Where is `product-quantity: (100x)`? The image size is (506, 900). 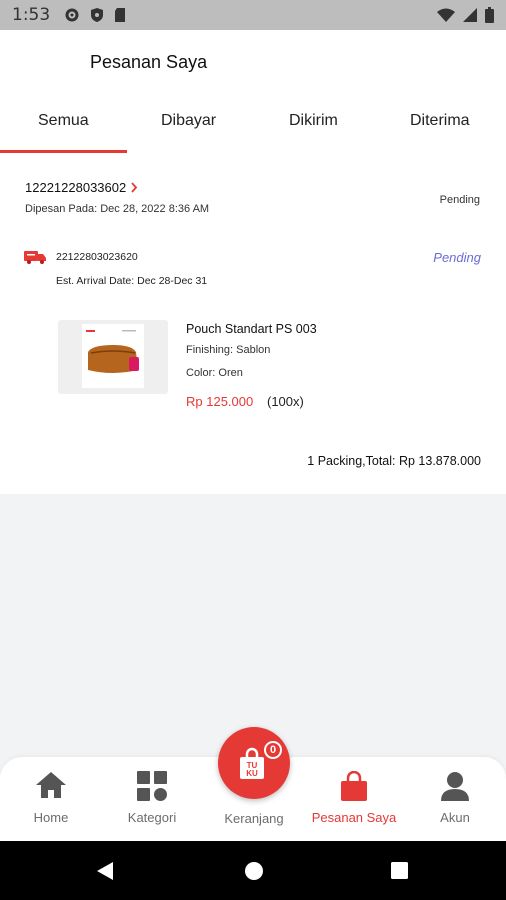 product-quantity: (100x) is located at coordinates (285, 401).